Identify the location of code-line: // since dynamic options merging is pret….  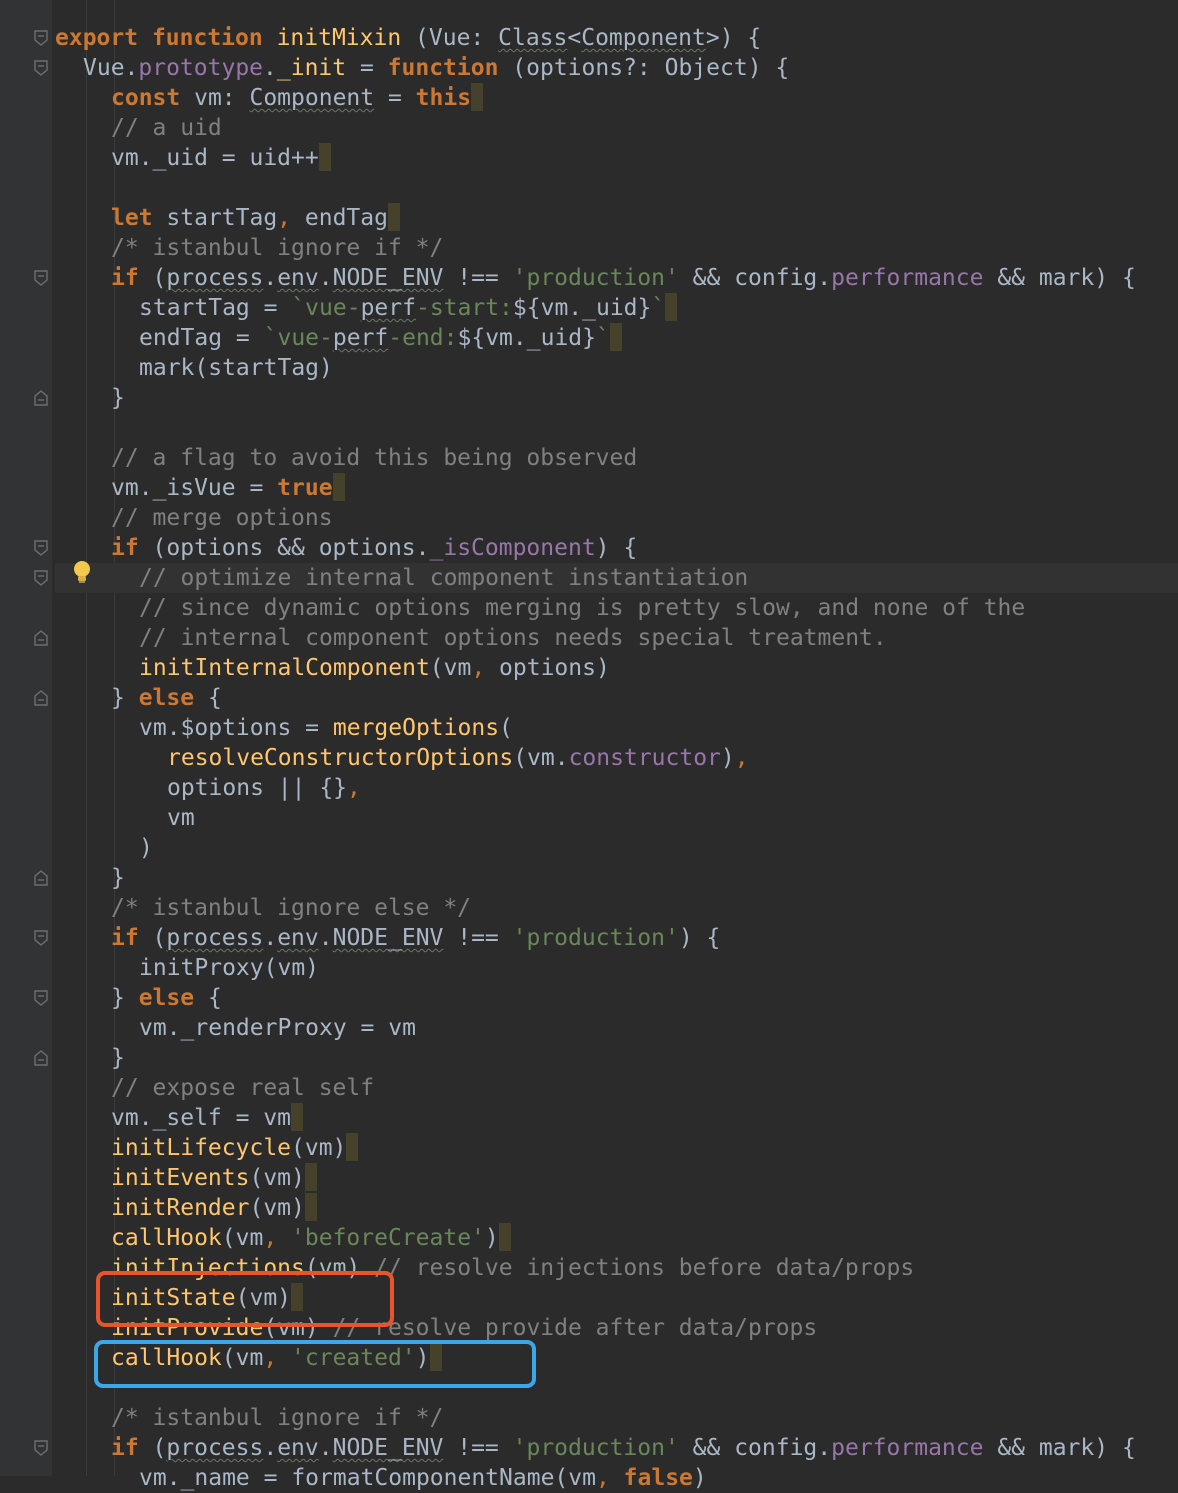
(616, 608).